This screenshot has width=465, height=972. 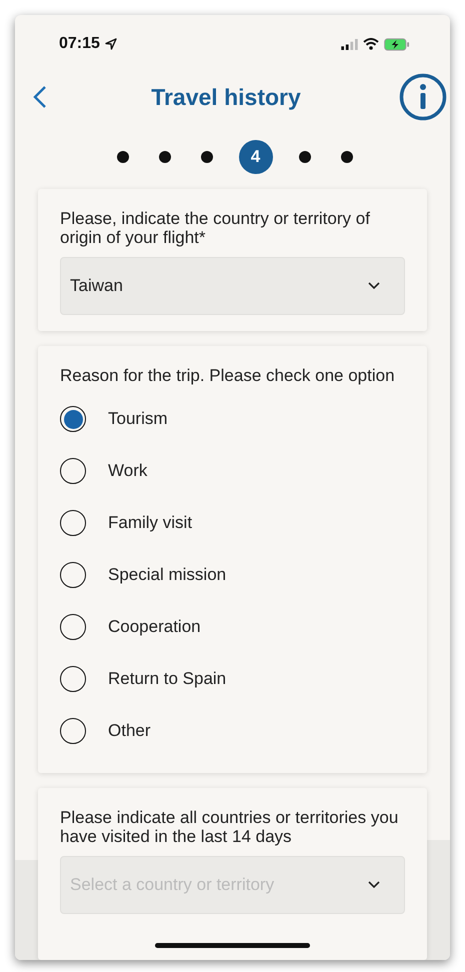 I want to click on option-label: Work, so click(x=128, y=471).